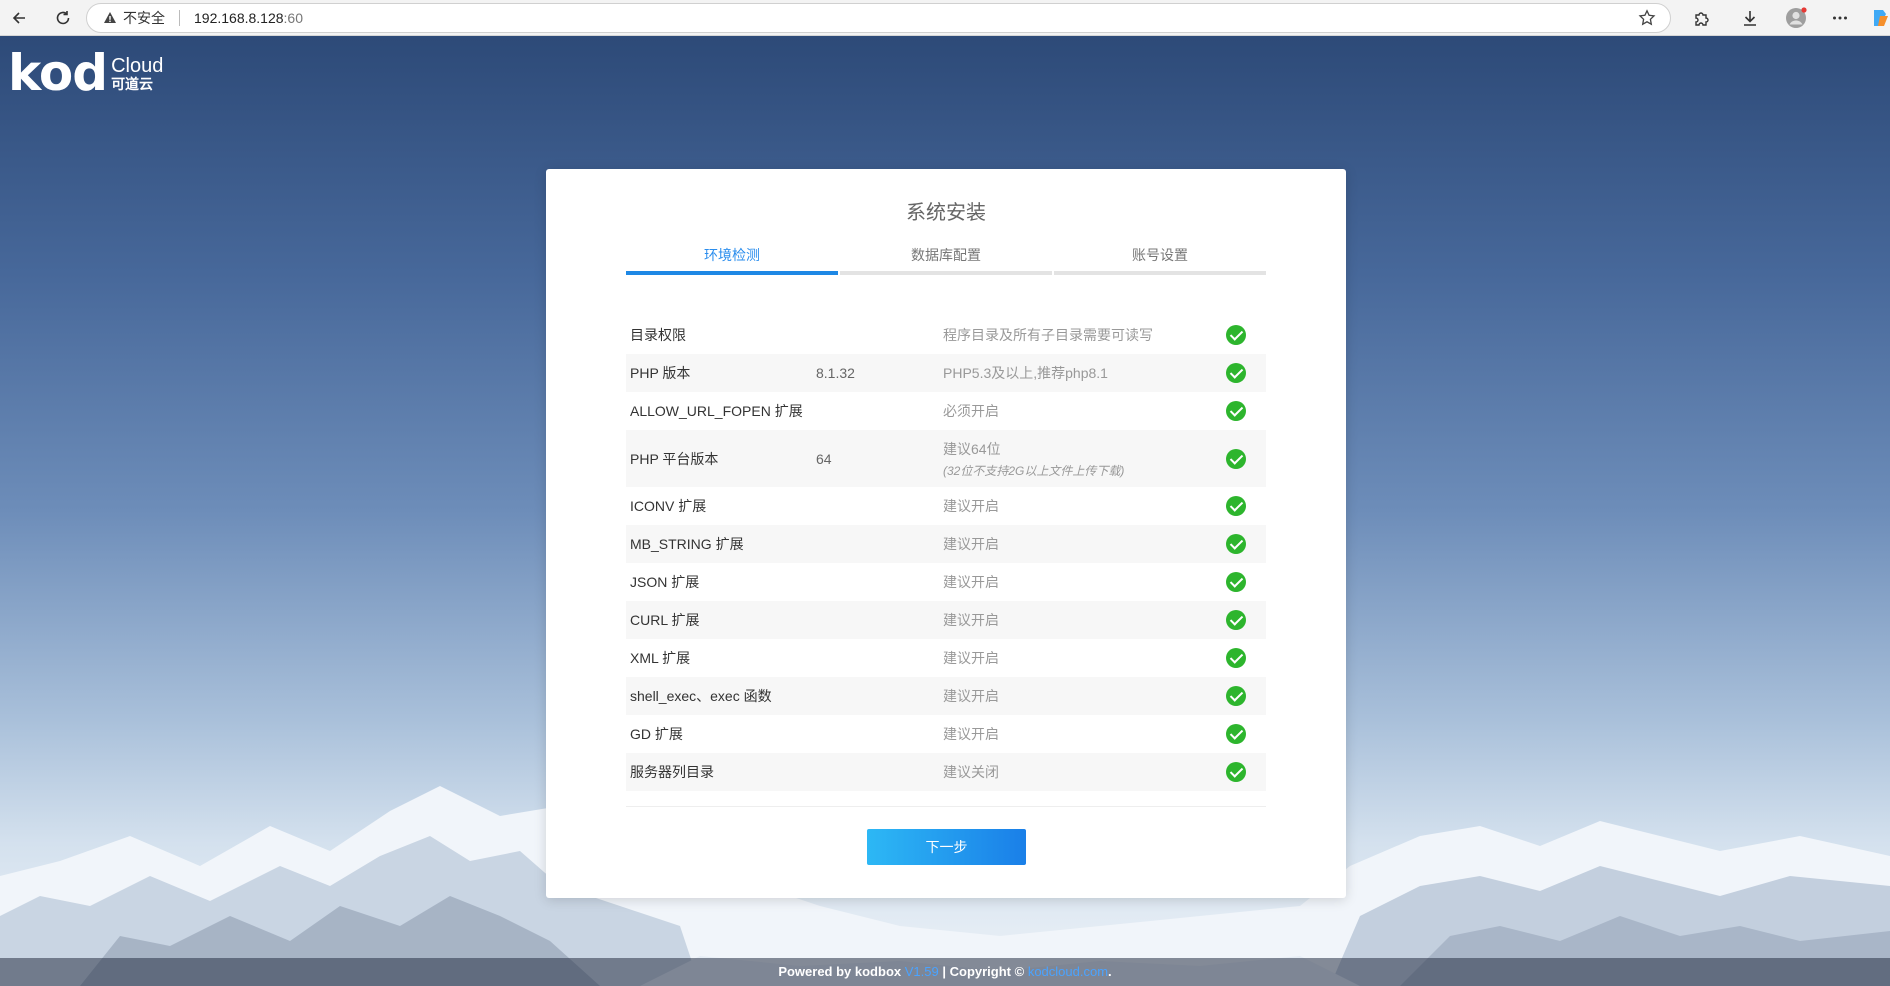 This screenshot has width=1890, height=986. I want to click on check-requirement-note: (32位不支持2G以上文件上传下载), so click(1034, 470).